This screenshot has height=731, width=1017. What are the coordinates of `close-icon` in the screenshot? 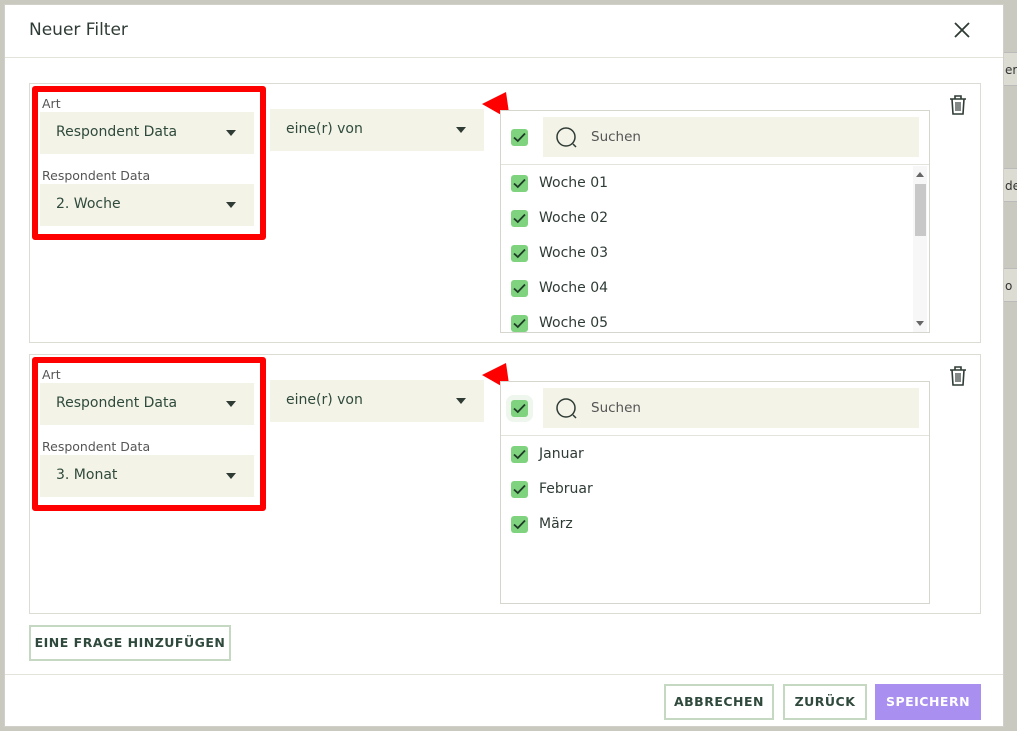 It's located at (962, 30).